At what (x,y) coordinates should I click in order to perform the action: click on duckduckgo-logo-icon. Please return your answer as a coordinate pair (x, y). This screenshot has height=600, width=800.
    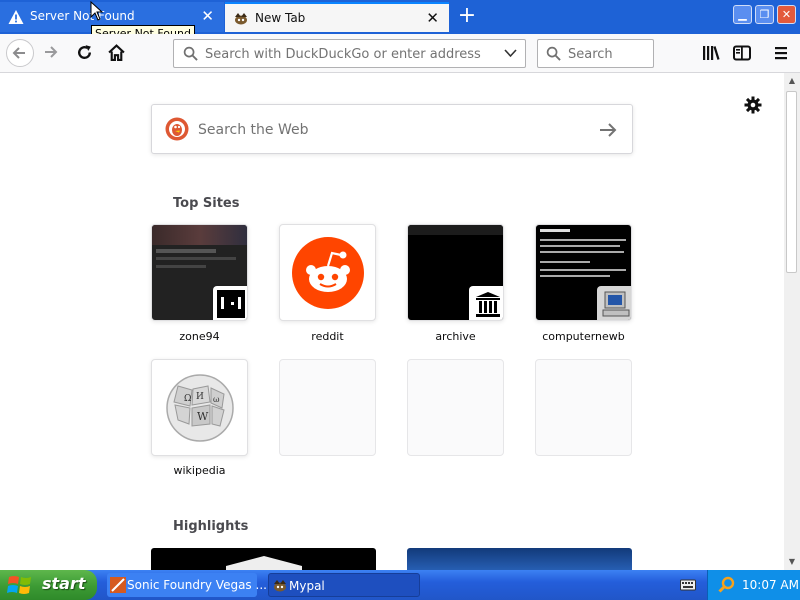
    Looking at the image, I should click on (177, 129).